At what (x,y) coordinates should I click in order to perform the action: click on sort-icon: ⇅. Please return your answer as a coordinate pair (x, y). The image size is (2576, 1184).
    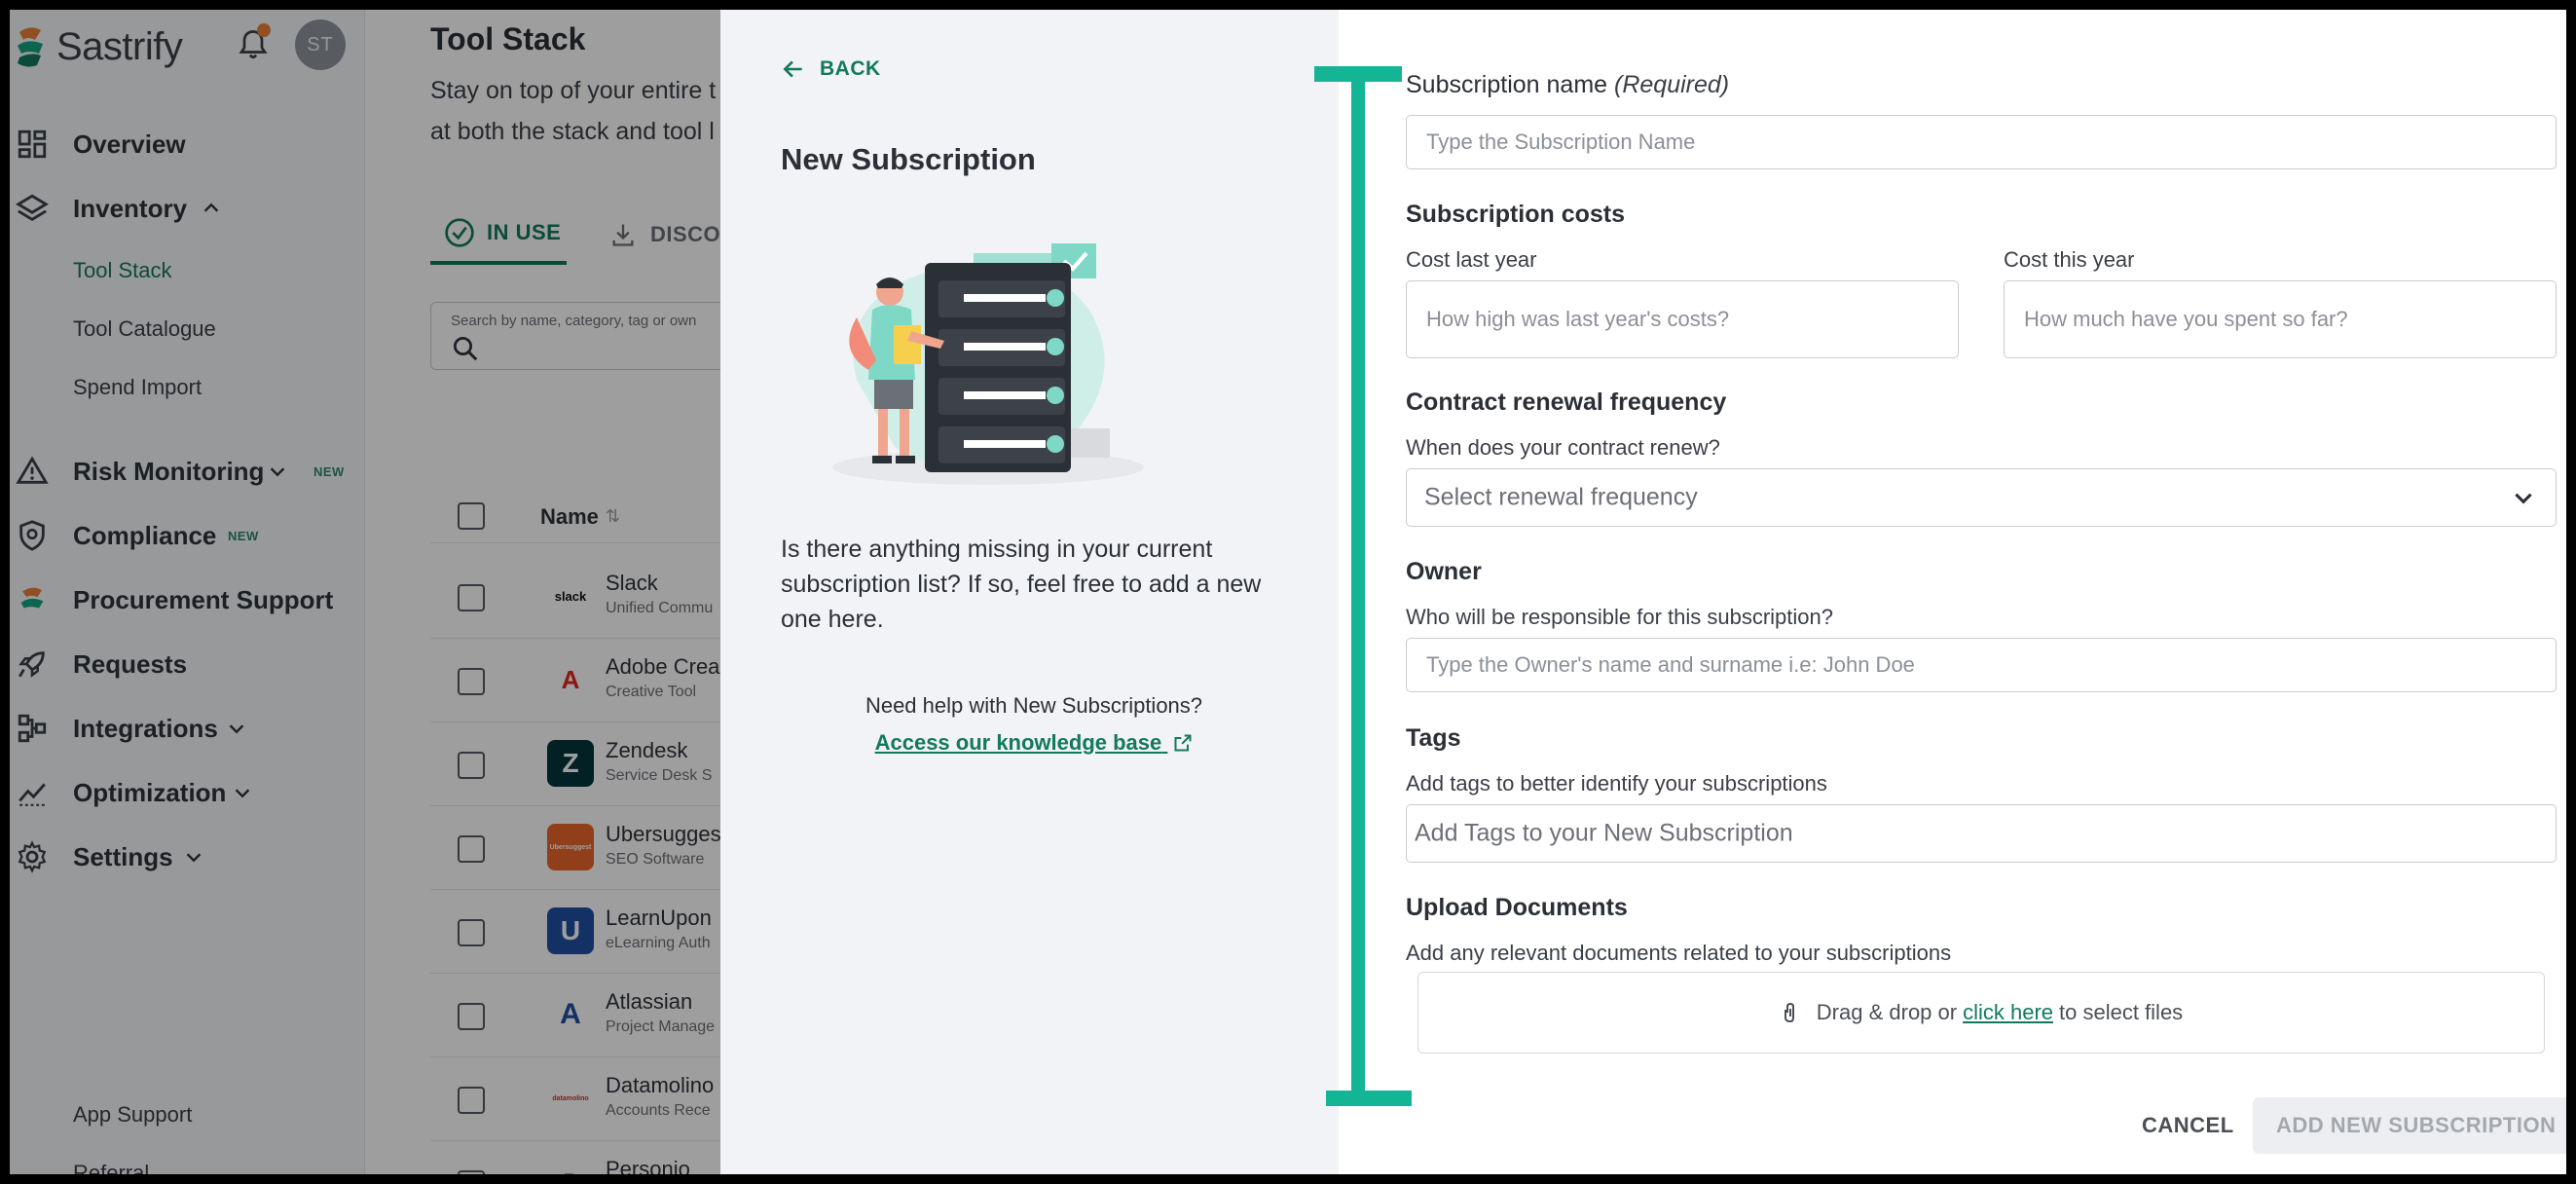
    Looking at the image, I should click on (613, 516).